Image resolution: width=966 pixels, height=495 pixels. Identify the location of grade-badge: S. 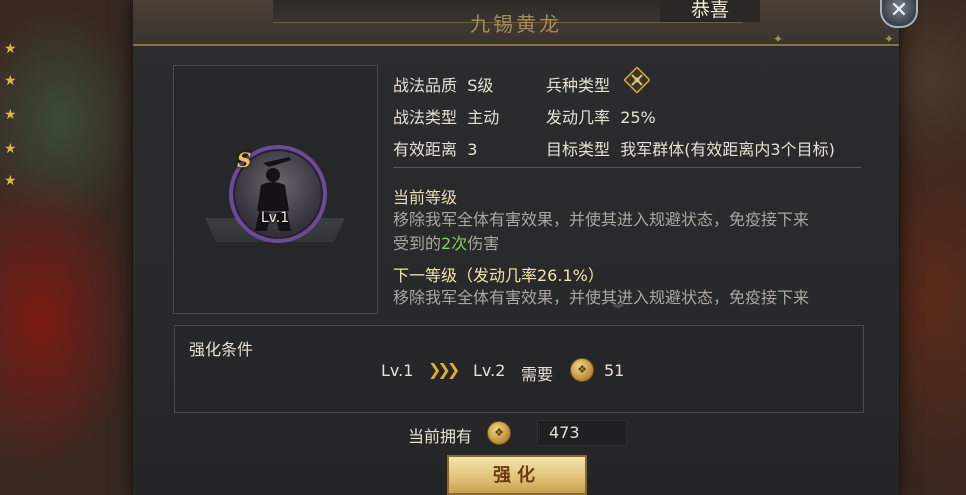
(244, 160).